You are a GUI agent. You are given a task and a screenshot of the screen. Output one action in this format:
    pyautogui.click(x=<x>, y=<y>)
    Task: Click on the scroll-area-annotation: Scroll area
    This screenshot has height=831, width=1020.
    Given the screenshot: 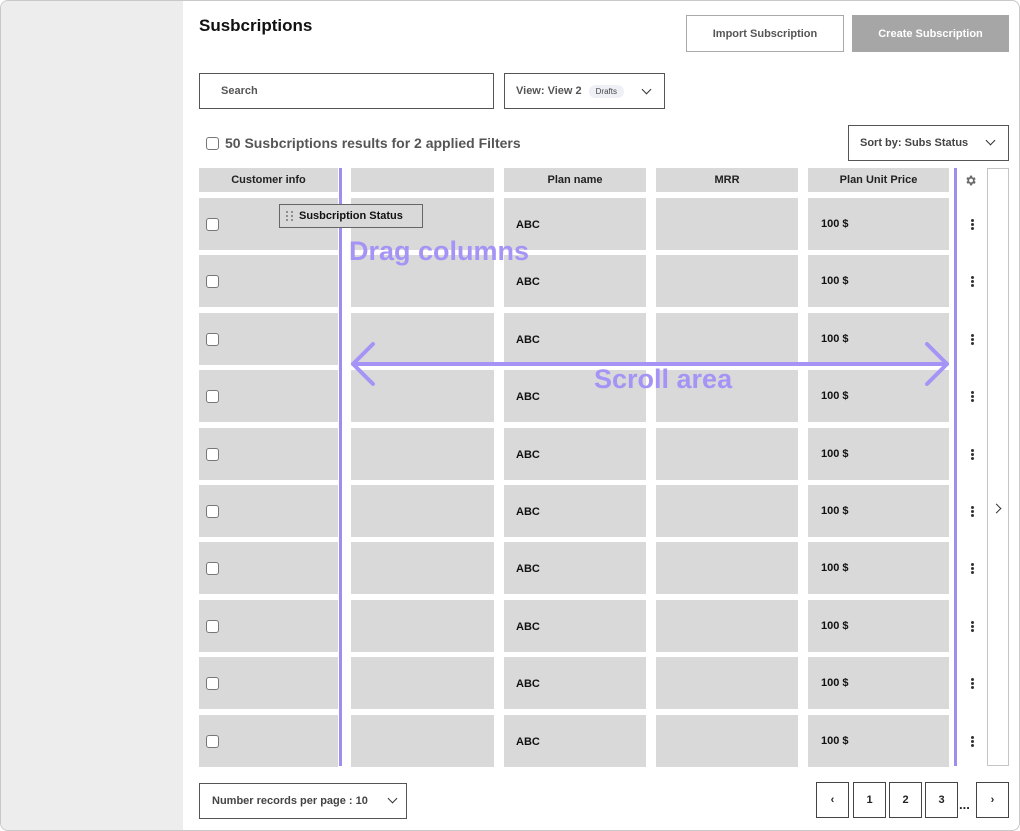 What is the action you would take?
    pyautogui.click(x=663, y=379)
    